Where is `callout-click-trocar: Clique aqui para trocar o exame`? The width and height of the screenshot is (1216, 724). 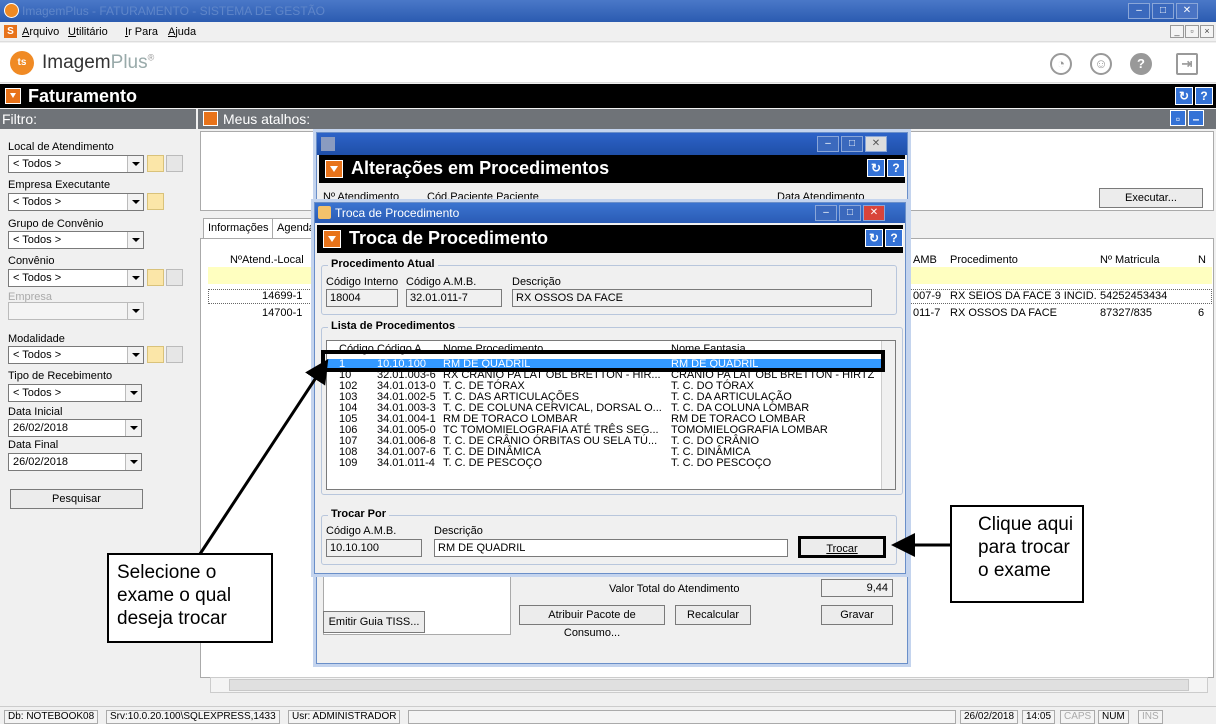 callout-click-trocar: Clique aqui para trocar o exame is located at coordinates (1017, 554).